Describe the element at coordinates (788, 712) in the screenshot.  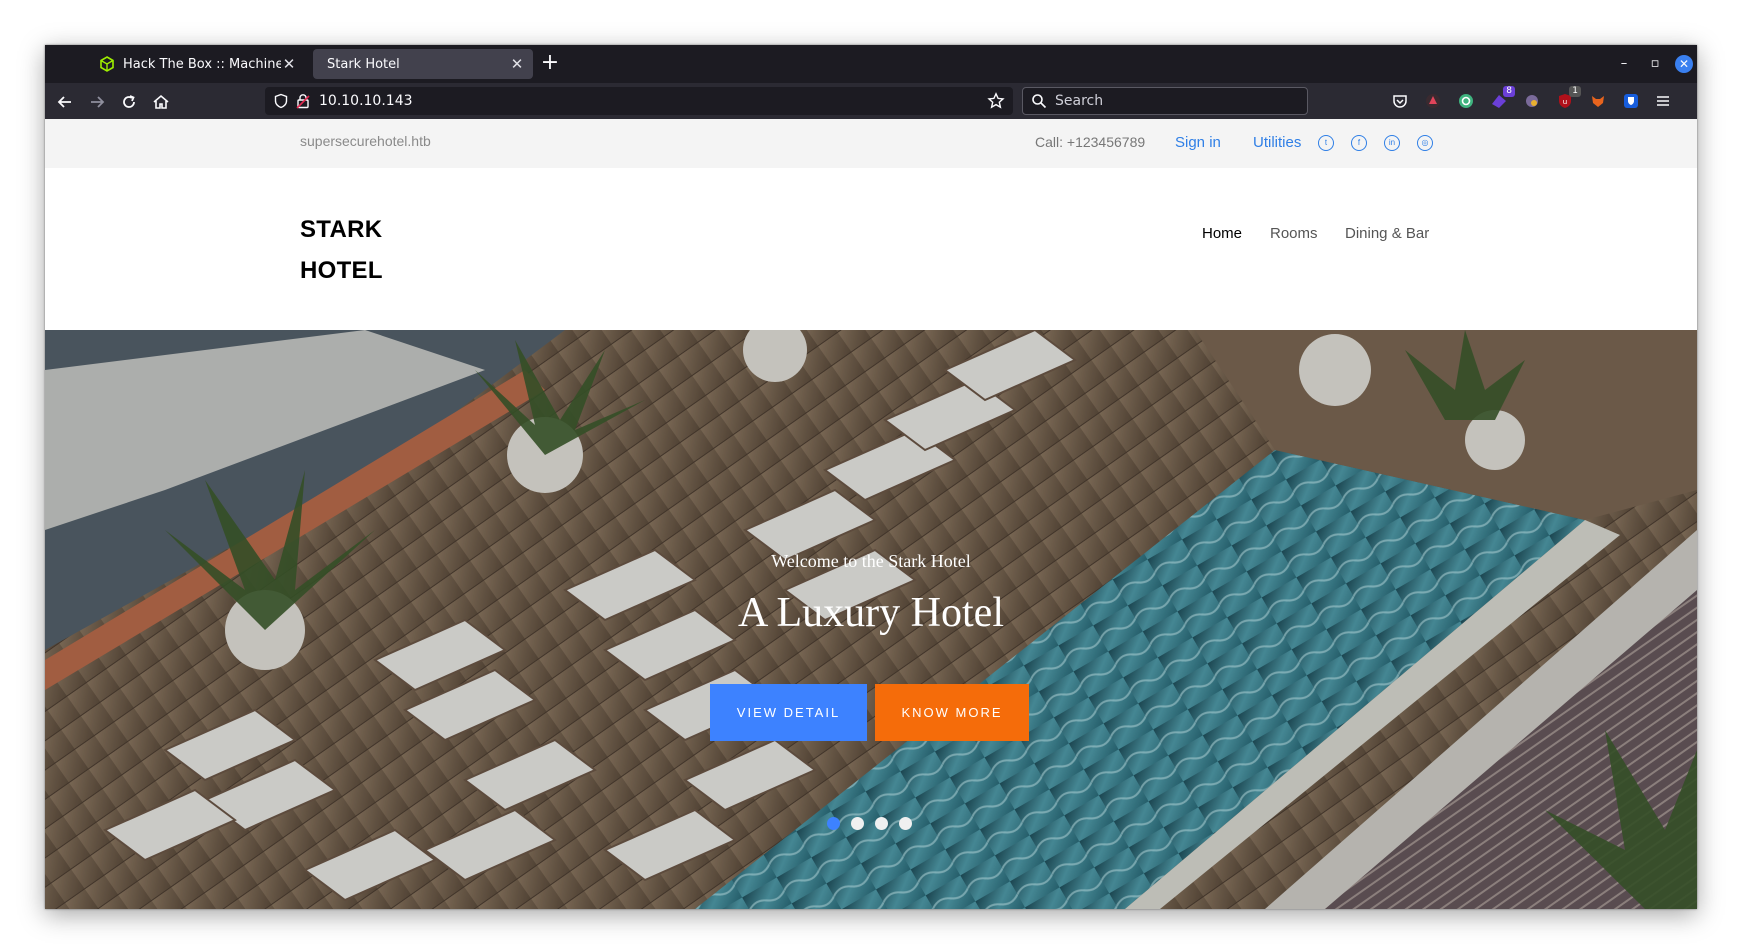
I see `view-detail-button: VIEW DETAIL` at that location.